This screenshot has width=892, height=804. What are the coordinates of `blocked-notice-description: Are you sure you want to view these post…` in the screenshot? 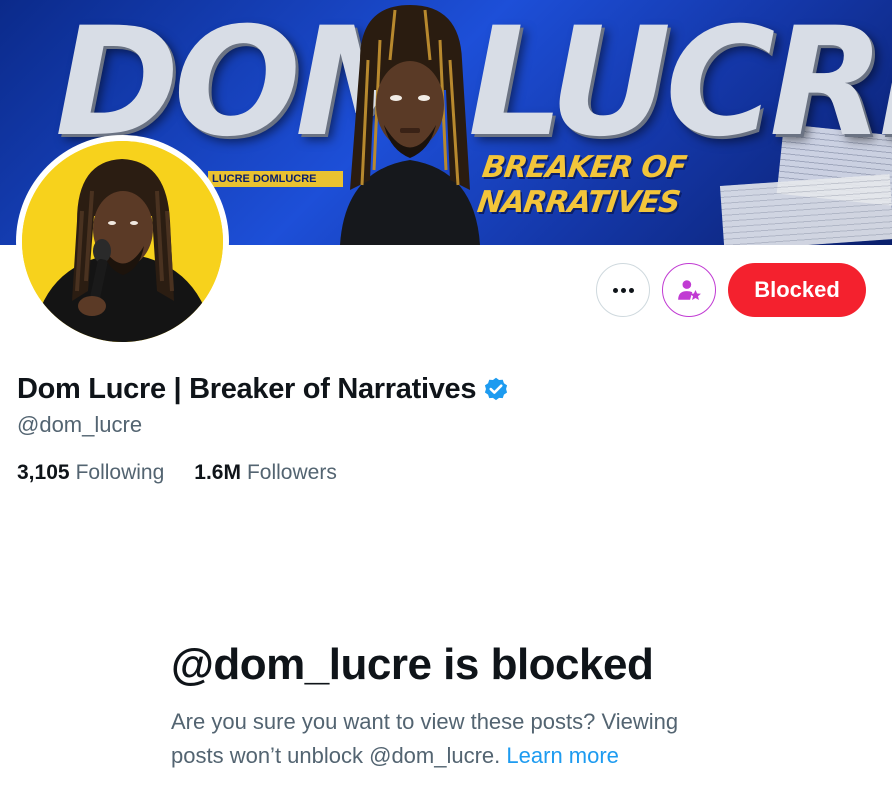 It's located at (451, 739).